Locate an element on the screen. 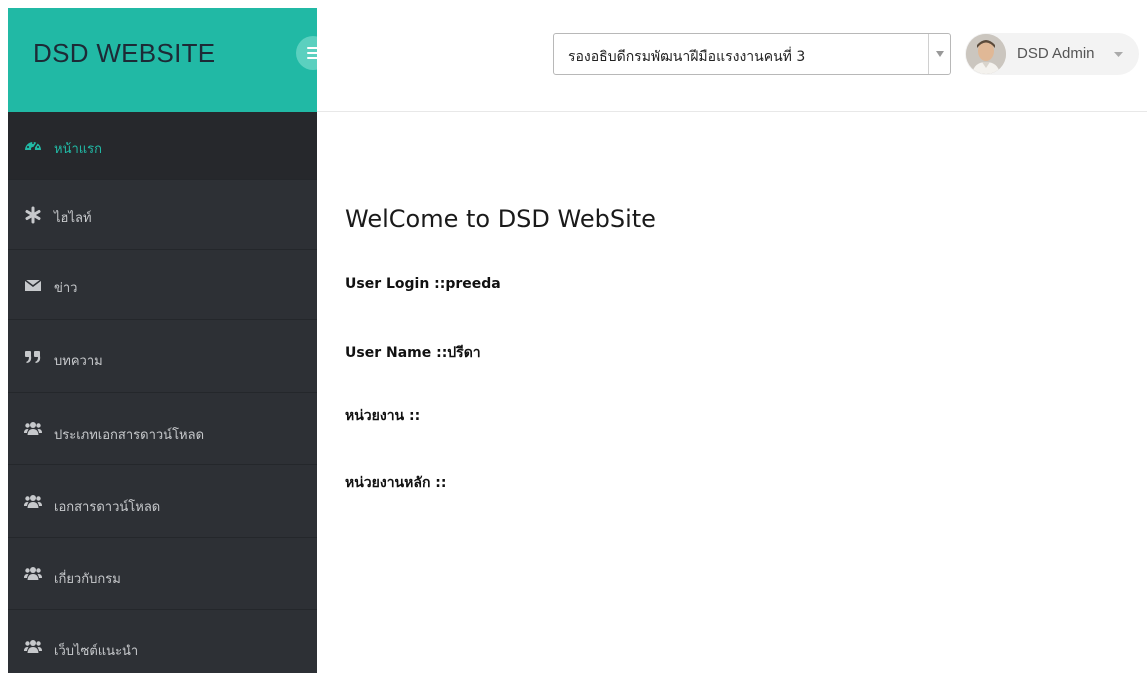  user-menu-button: DSD Admin is located at coordinates (1052, 54).